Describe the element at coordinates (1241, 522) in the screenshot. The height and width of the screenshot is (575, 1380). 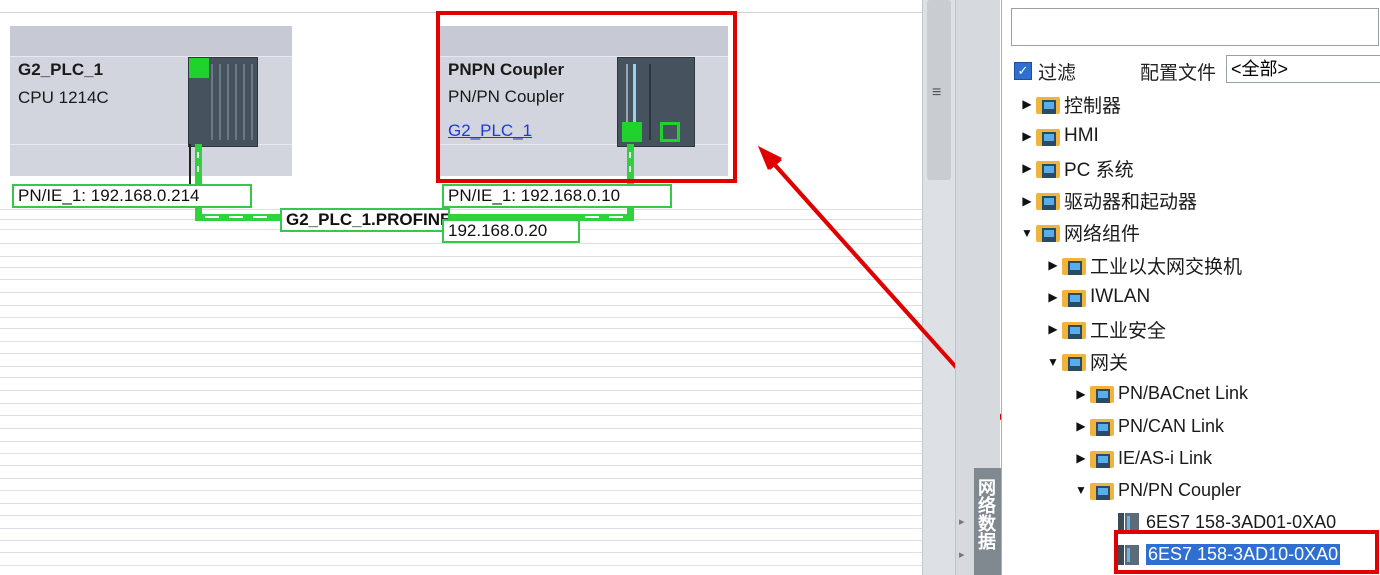
I see `catalog-item-label: 6ES7 158-3AD01-0XA0` at that location.